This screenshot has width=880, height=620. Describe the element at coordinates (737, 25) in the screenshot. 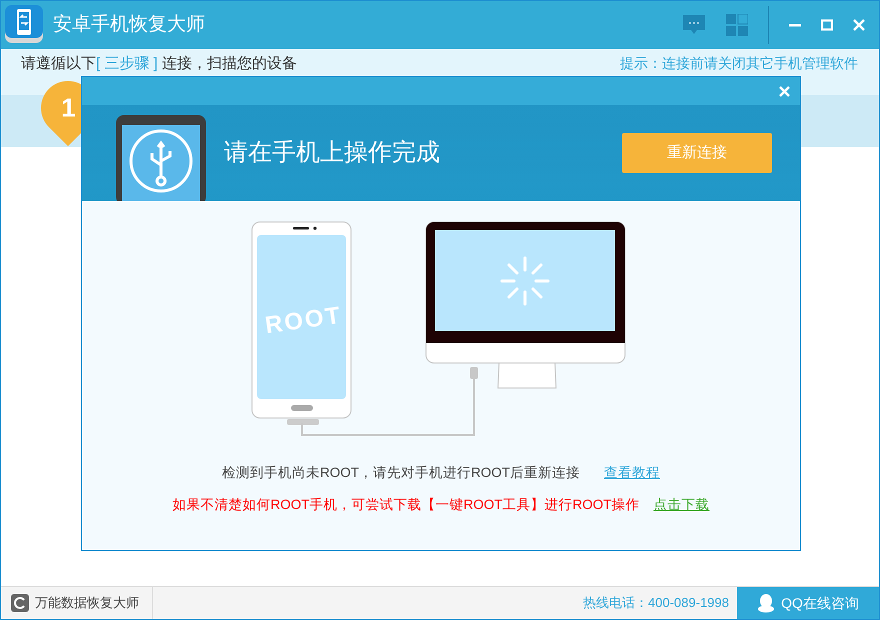

I see `grid-icon` at that location.